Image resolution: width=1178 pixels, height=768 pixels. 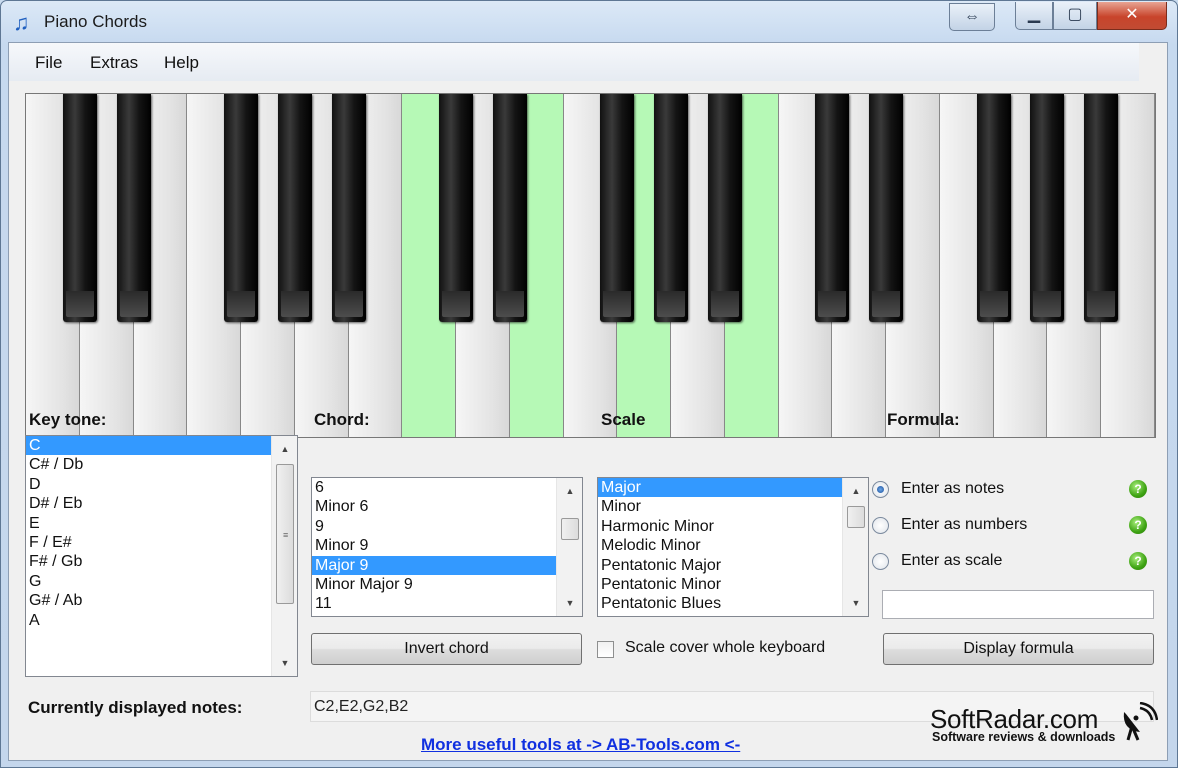 What do you see at coordinates (1018, 604) in the screenshot?
I see `formula-input` at bounding box center [1018, 604].